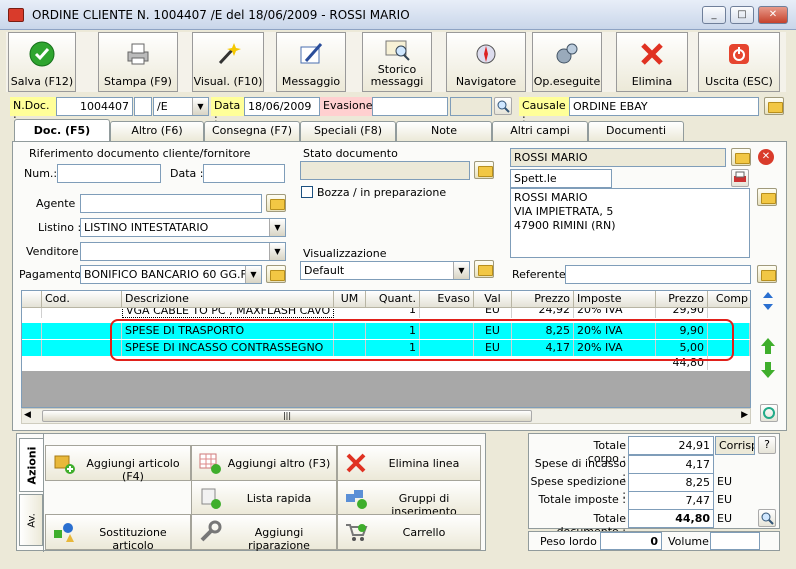 Image resolution: width=796 pixels, height=569 pixels. What do you see at coordinates (356, 463) in the screenshot?
I see `red-x-icon` at bounding box center [356, 463].